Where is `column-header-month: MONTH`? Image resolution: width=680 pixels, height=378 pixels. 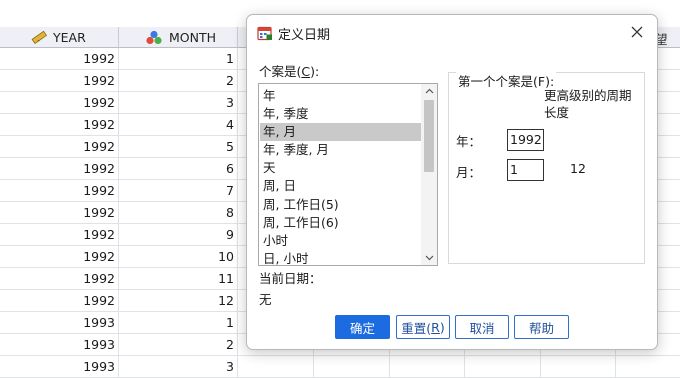
column-header-month: MONTH is located at coordinates (178, 37).